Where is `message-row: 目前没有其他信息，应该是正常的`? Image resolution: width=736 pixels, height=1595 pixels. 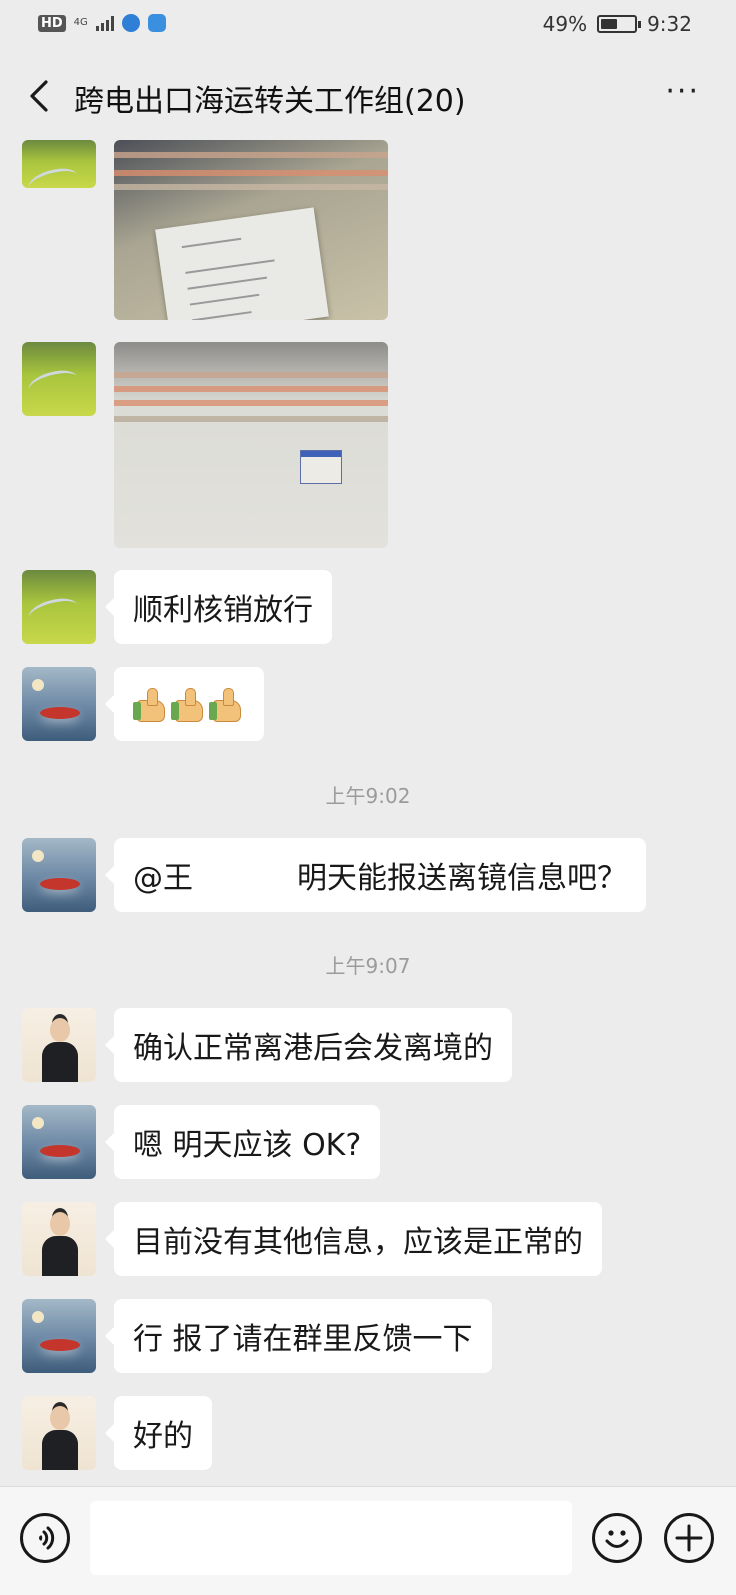 message-row: 目前没有其他信息，应该是正常的 is located at coordinates (312, 1239).